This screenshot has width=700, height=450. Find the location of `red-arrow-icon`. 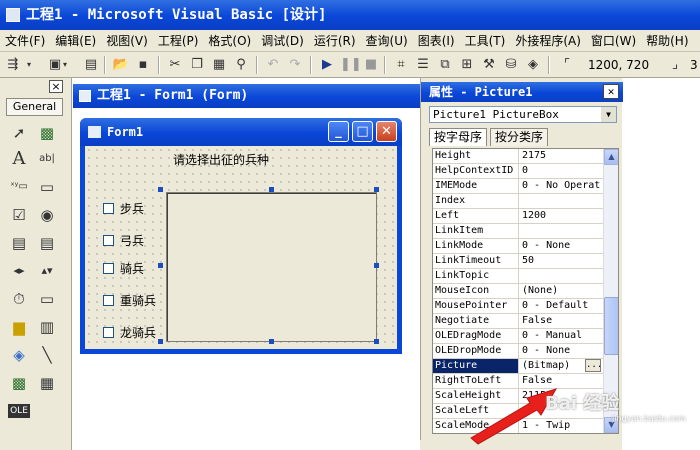

red-arrow-icon is located at coordinates (514, 416).